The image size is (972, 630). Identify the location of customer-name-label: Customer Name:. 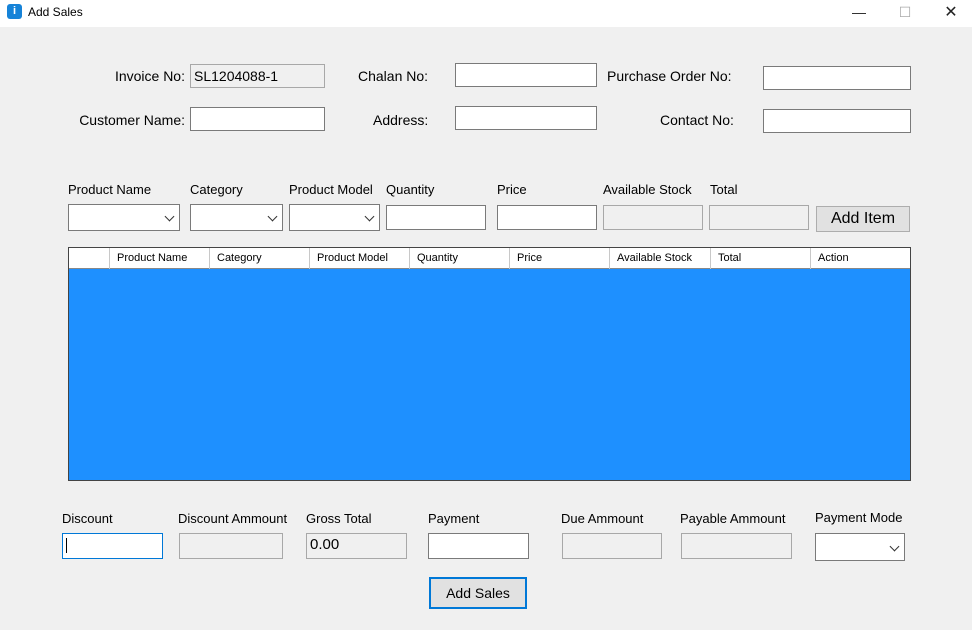
(132, 120).